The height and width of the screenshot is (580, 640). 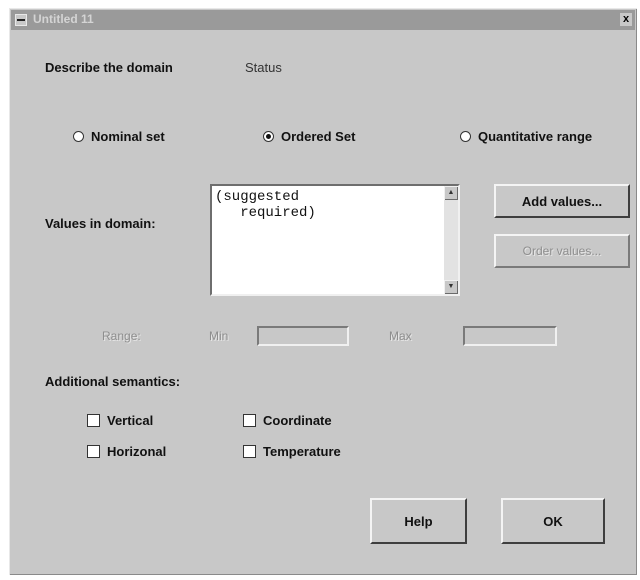 What do you see at coordinates (400, 336) in the screenshot?
I see `max-label: Max` at bounding box center [400, 336].